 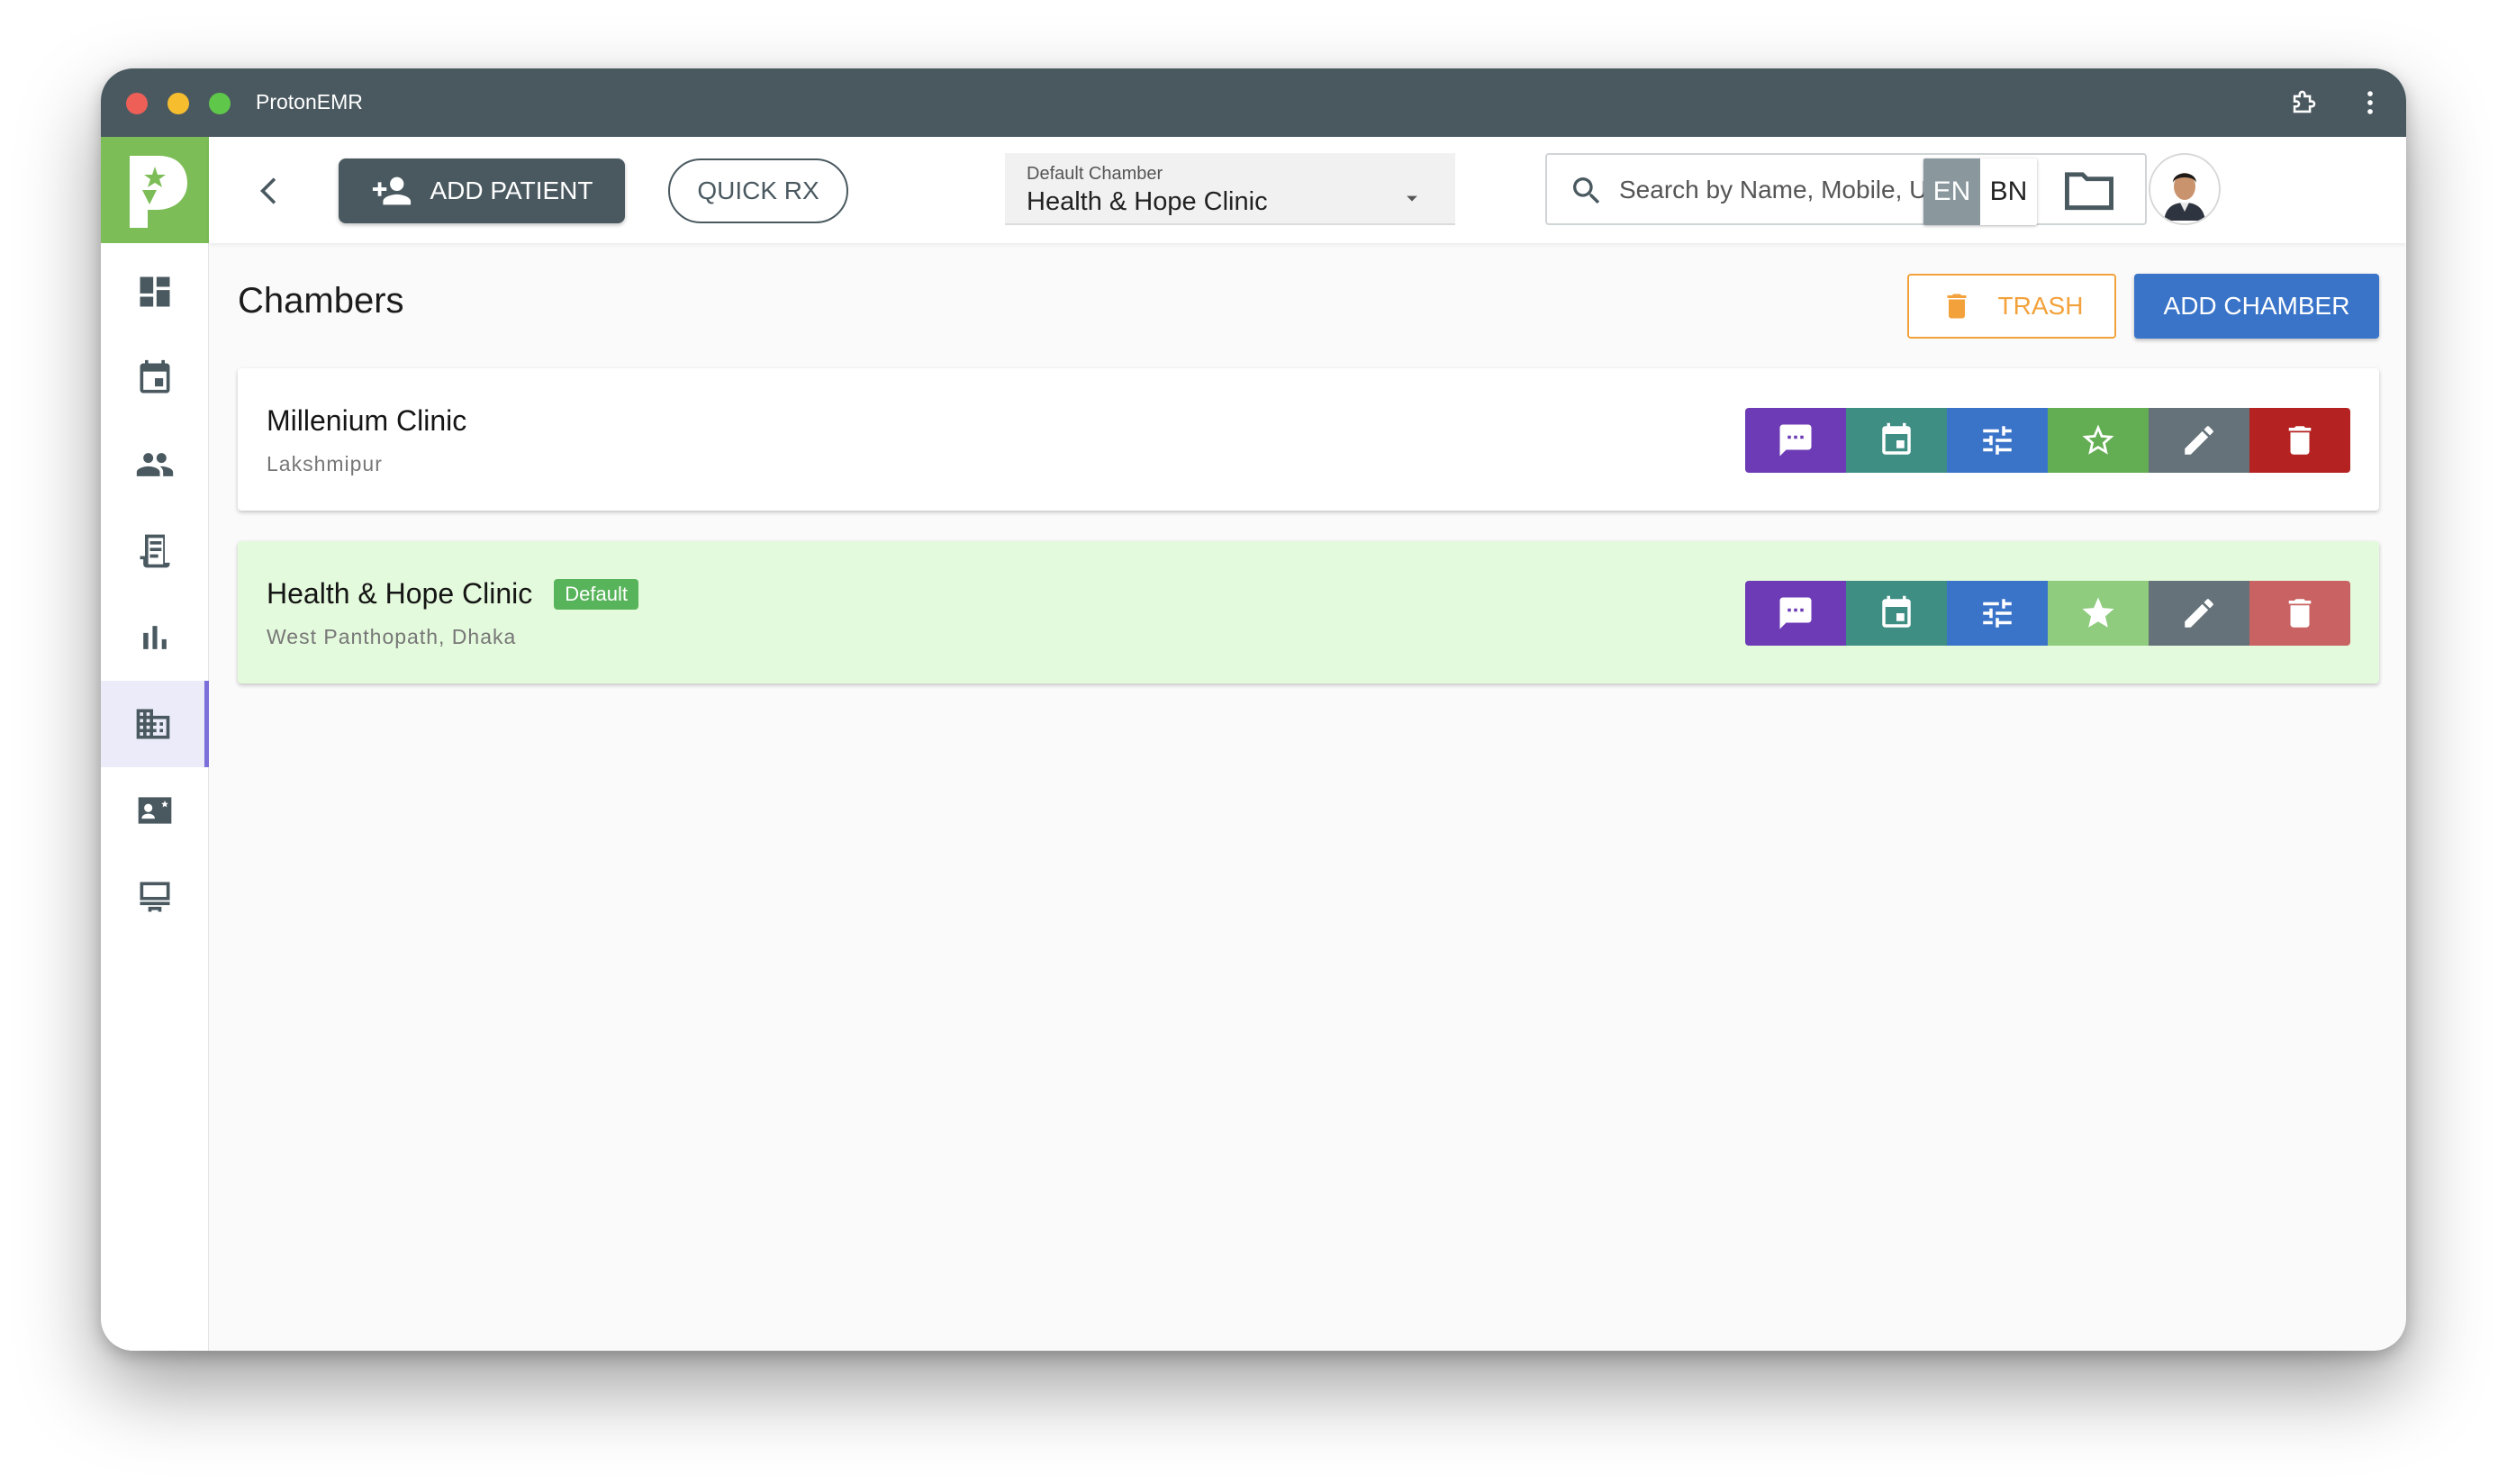 I want to click on window-title: ProtonEMR, so click(x=309, y=102).